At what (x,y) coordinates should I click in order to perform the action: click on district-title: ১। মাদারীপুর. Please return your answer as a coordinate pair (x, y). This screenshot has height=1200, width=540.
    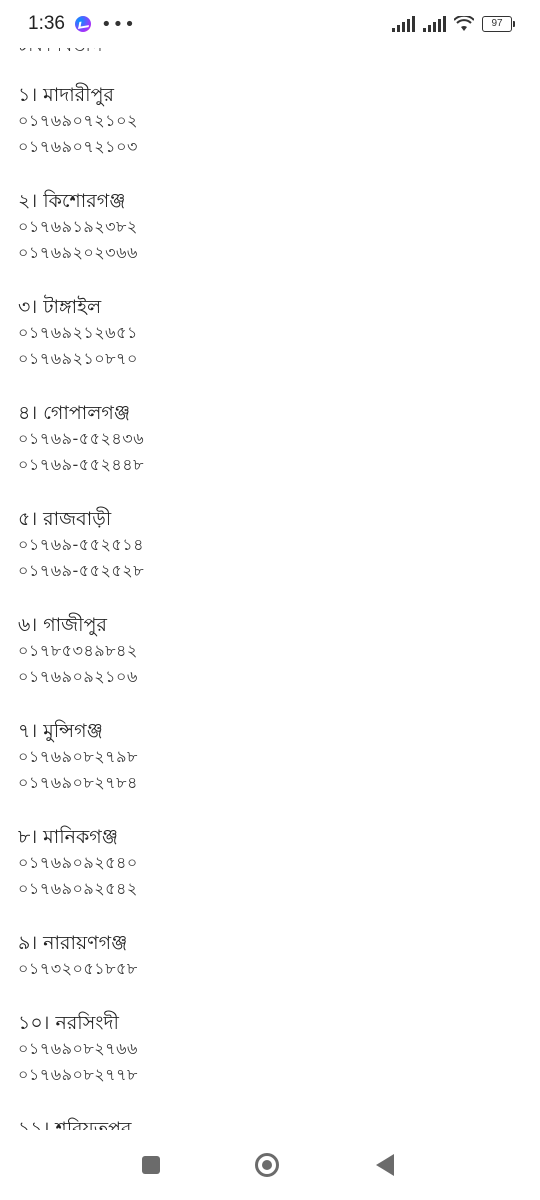
    Looking at the image, I should click on (66, 95).